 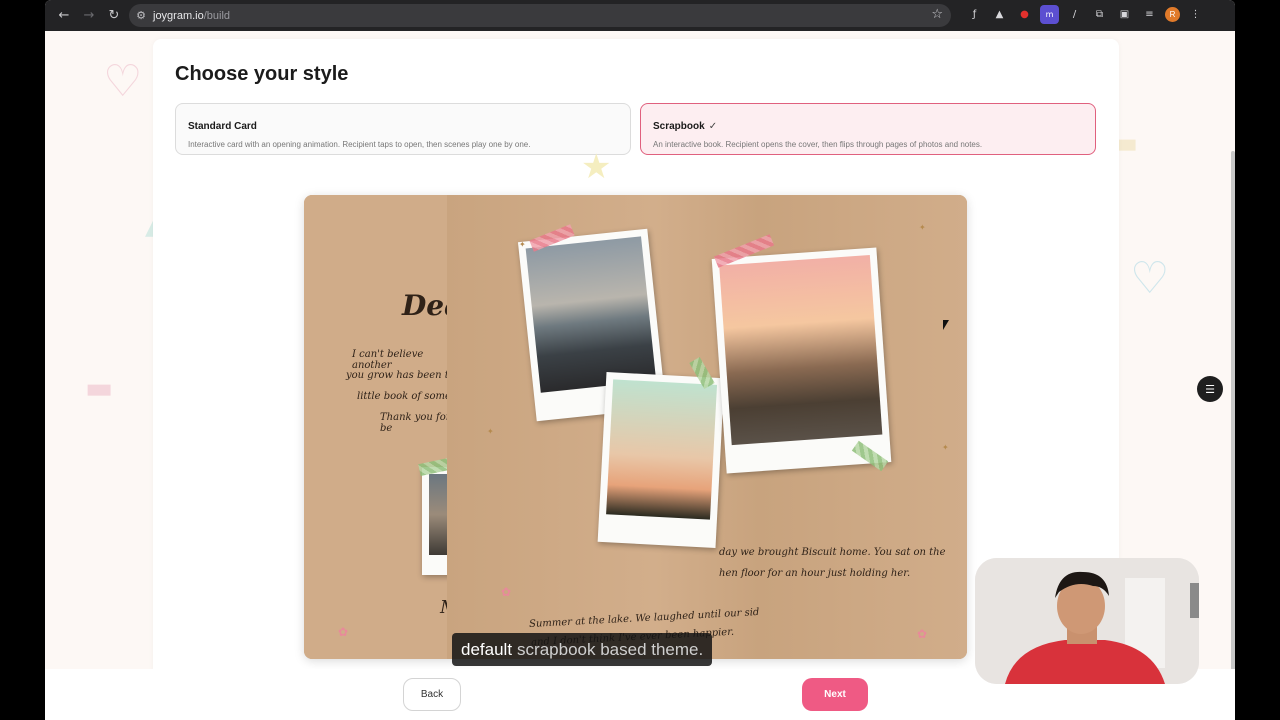 What do you see at coordinates (1149, 14) in the screenshot?
I see `media-list-icon: ≡` at bounding box center [1149, 14].